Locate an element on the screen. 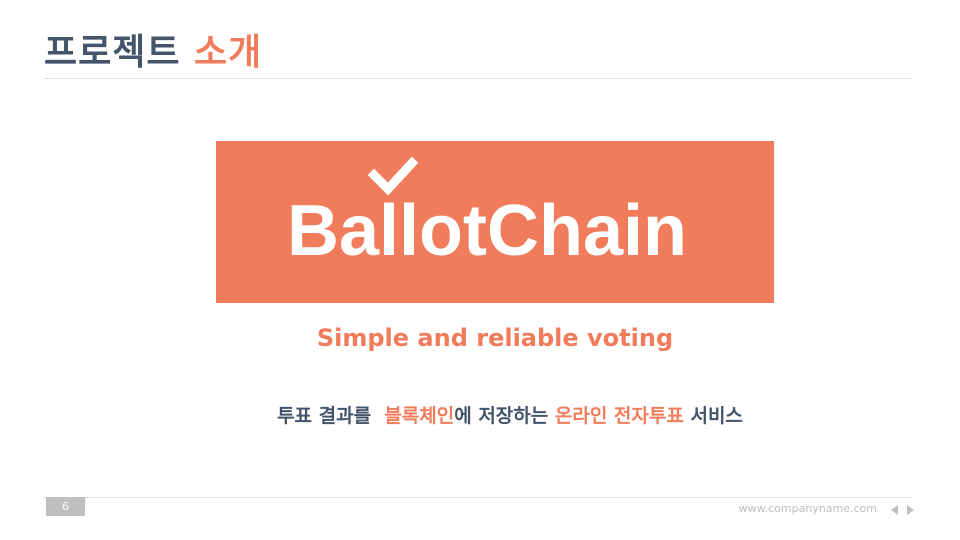 The width and height of the screenshot is (960, 540). description-highlight-blockchain: 블록체인 is located at coordinates (419, 416).